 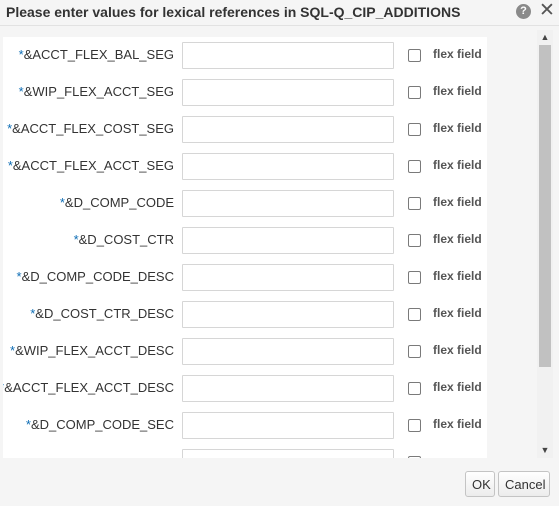 I want to click on param-name: &D_COST_CTR, so click(x=126, y=239).